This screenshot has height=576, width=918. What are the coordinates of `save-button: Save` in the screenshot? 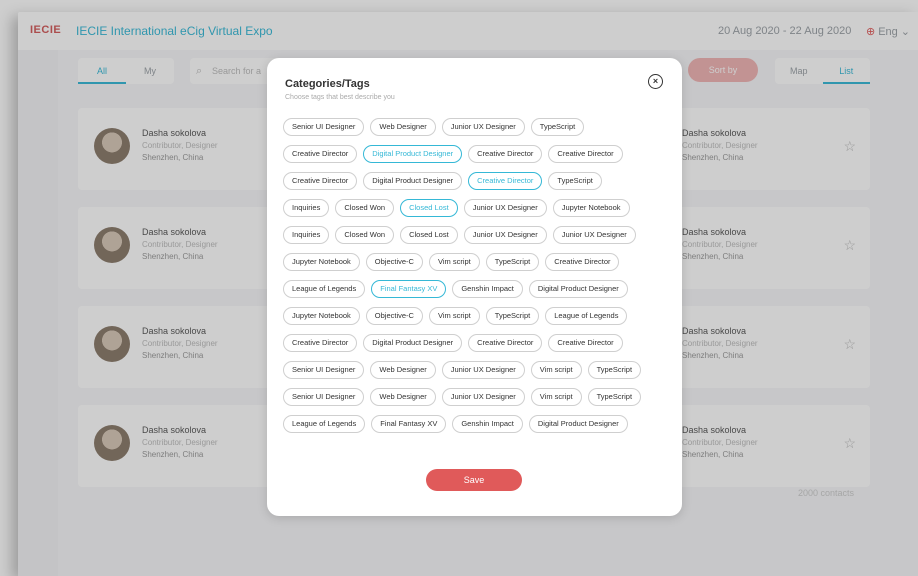 It's located at (474, 480).